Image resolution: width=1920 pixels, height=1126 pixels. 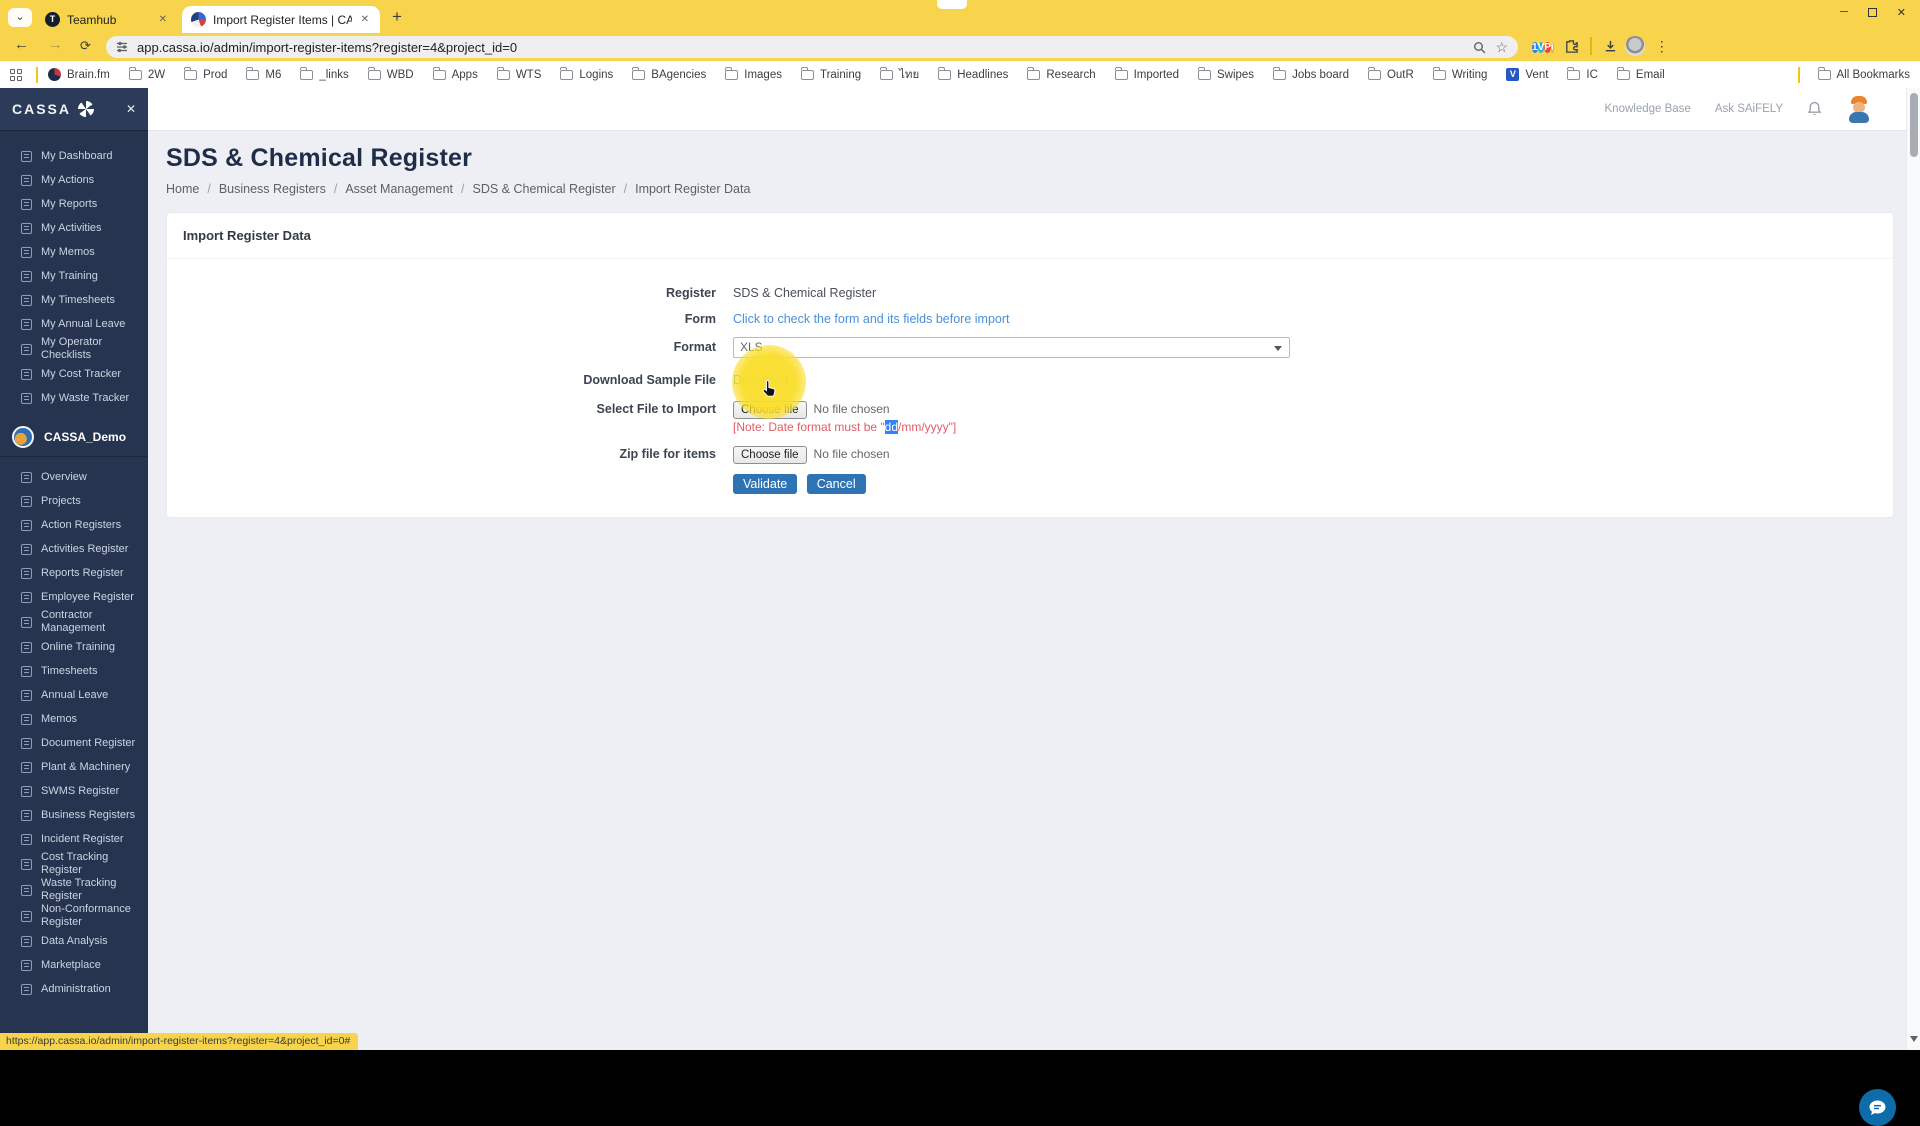 I want to click on bookmark-item: Swipes, so click(x=1225, y=74).